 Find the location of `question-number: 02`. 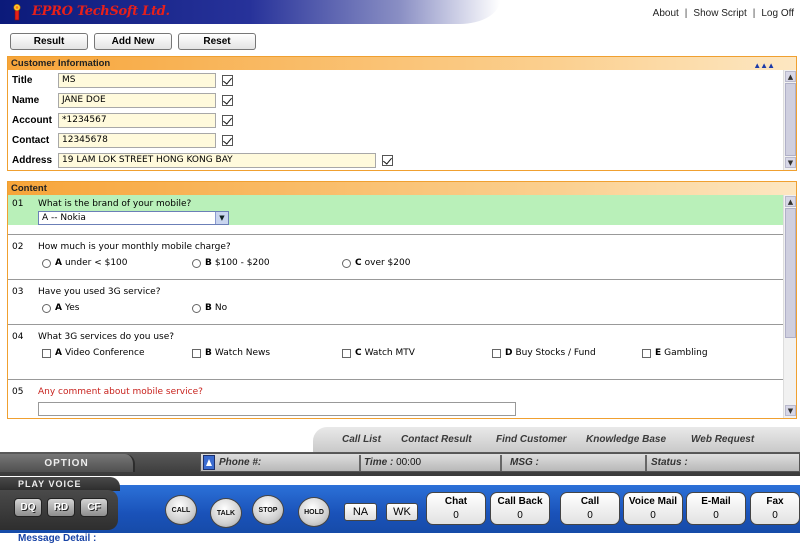

question-number: 02 is located at coordinates (18, 247).